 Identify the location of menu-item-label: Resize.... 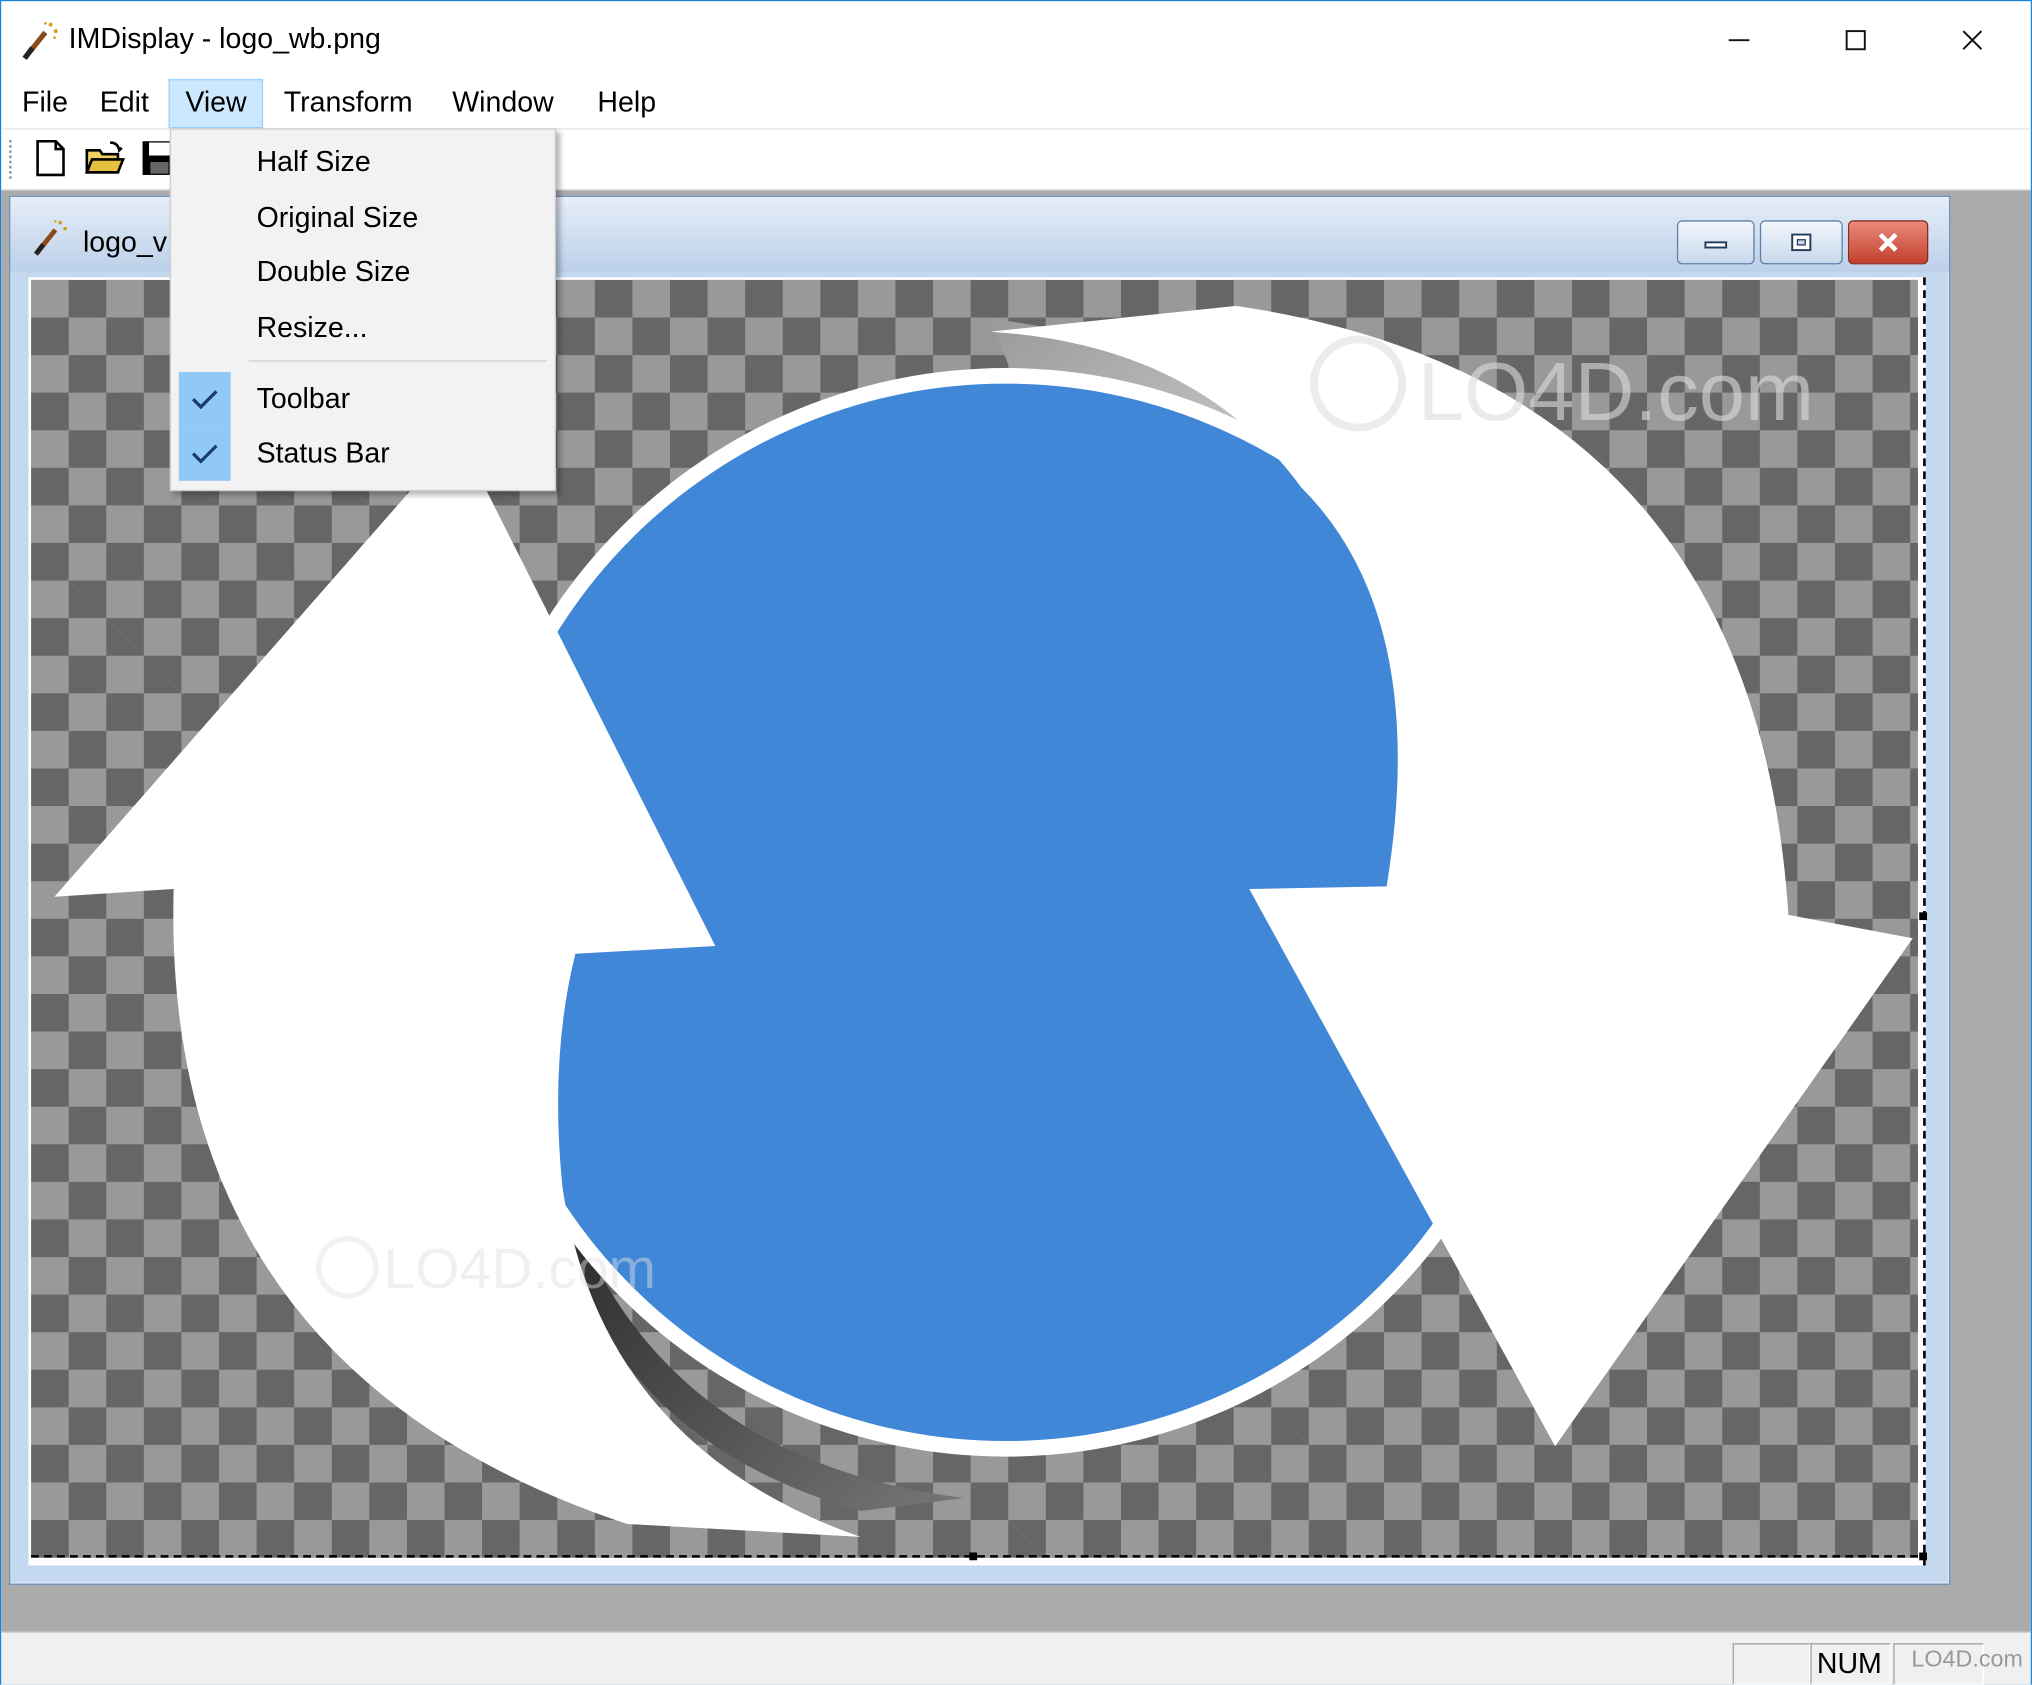
(312, 327).